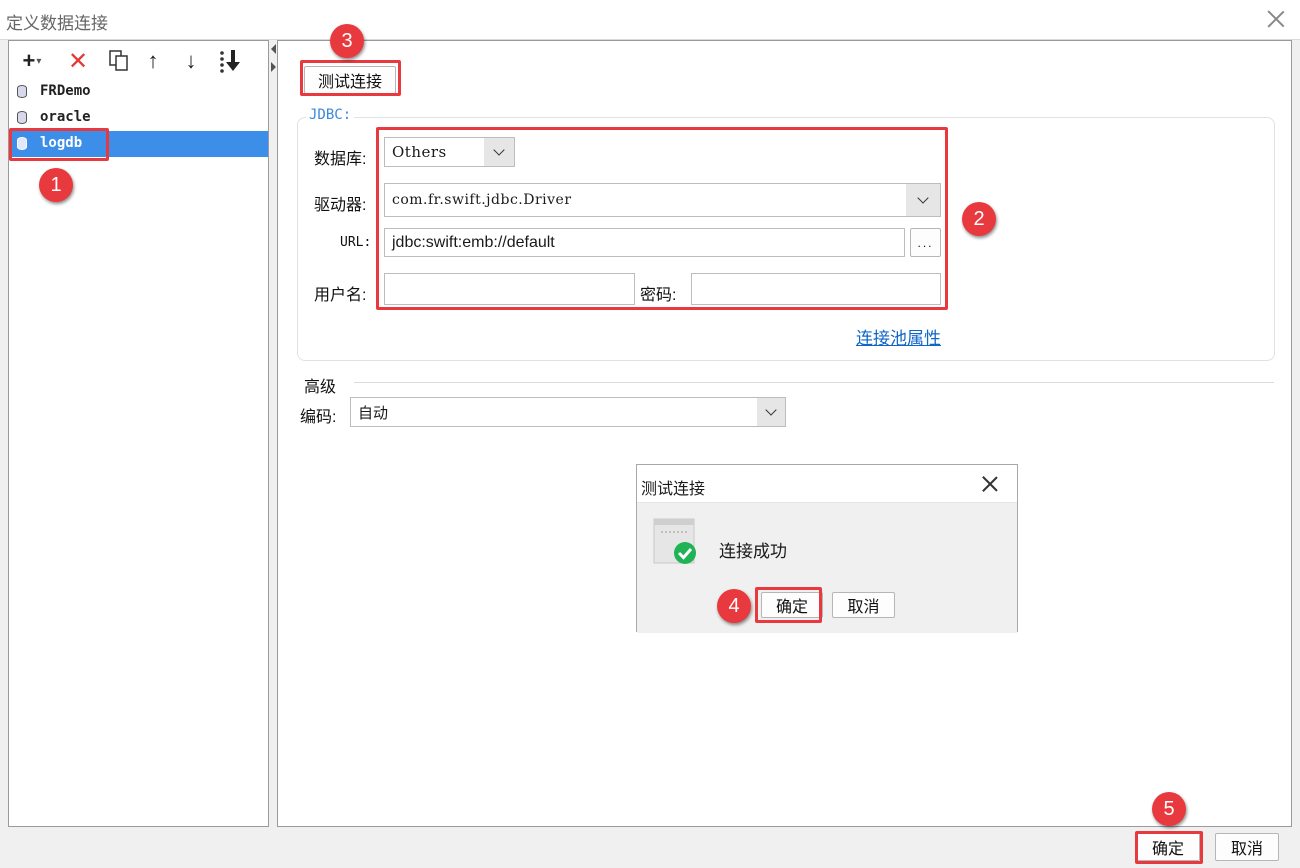 This screenshot has height=868, width=1300. I want to click on move-up-icon: ↑, so click(153, 60).